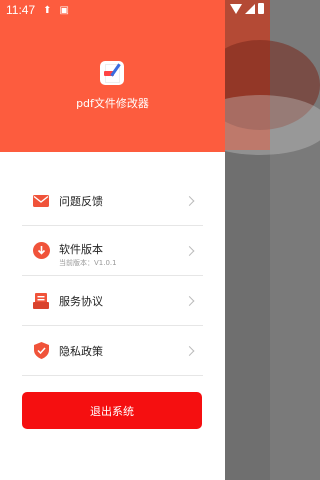 The height and width of the screenshot is (480, 320). What do you see at coordinates (47, 10) in the screenshot?
I see `upload-icon: ⬆` at bounding box center [47, 10].